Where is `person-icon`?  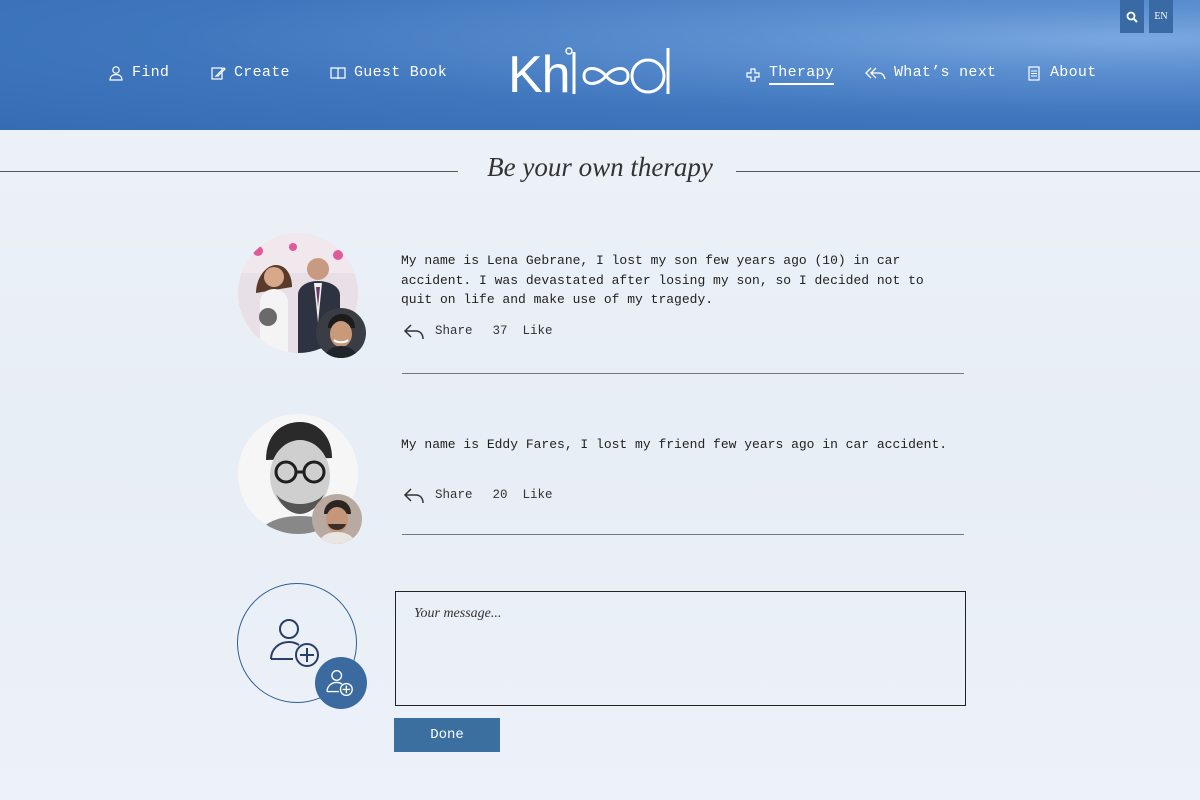 person-icon is located at coordinates (116, 73).